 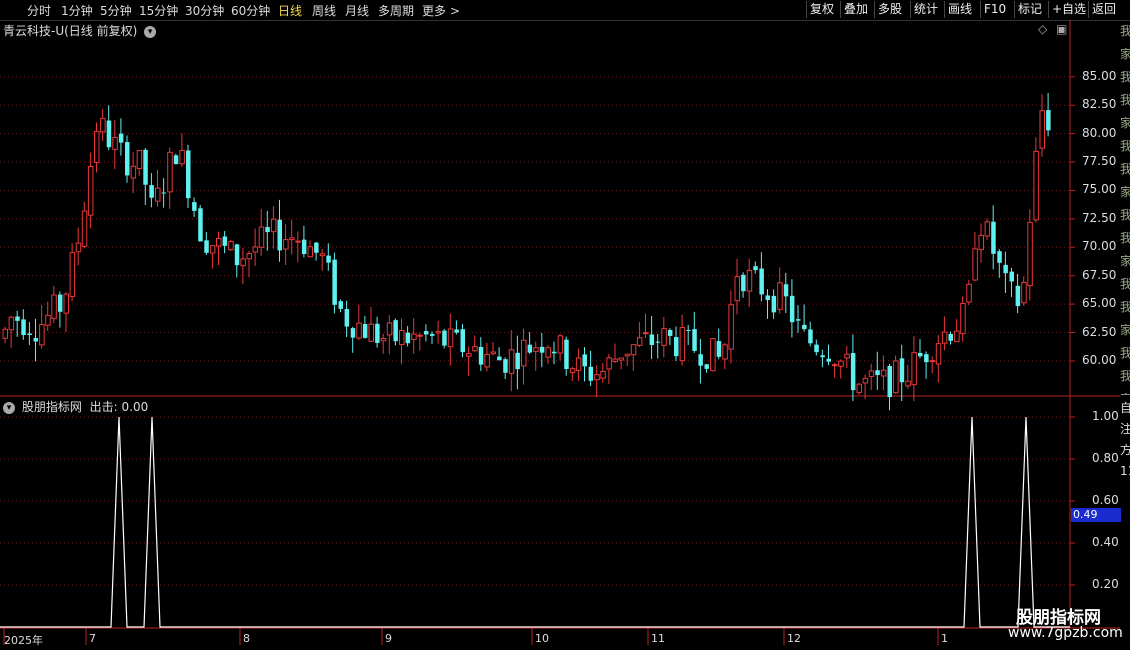 I want to click on toolbar-button-4: 画线, so click(x=959, y=9).